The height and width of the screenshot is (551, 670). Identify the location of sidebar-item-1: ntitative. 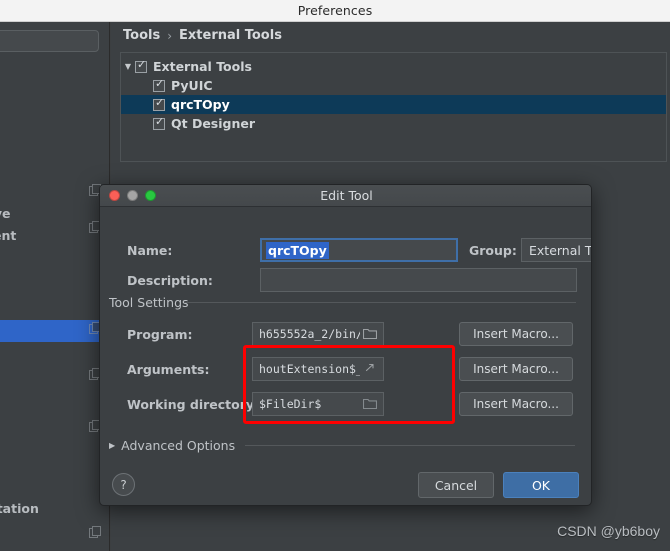
(54, 213).